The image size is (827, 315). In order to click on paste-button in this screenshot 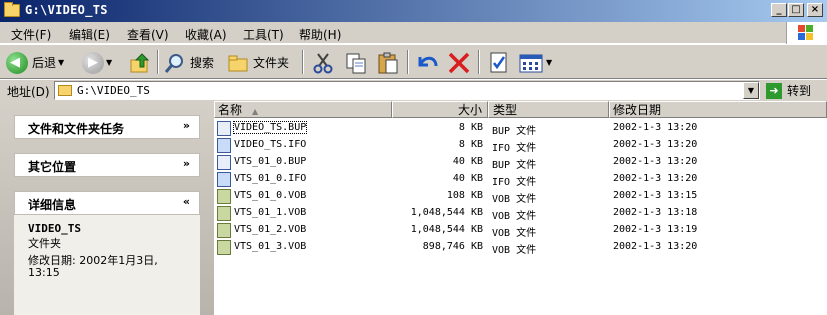, I will do `click(388, 62)`.